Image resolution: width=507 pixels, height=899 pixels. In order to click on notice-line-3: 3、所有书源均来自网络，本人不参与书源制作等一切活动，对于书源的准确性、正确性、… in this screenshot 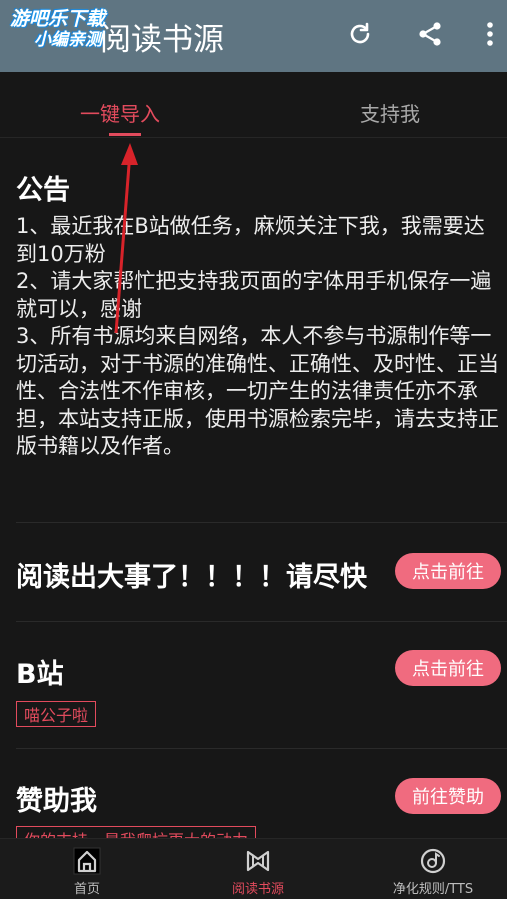, I will do `click(257, 391)`.